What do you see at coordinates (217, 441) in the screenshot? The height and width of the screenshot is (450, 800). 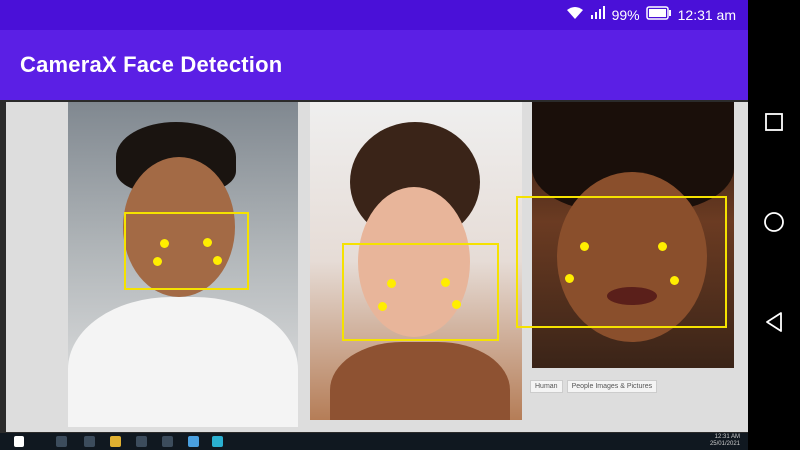 I see `edge-icon` at bounding box center [217, 441].